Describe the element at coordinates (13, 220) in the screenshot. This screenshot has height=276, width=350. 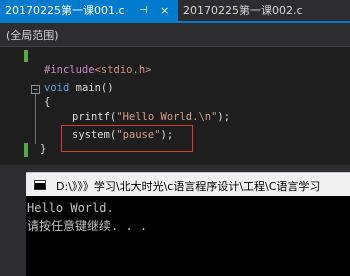
I see `ide-background` at that location.